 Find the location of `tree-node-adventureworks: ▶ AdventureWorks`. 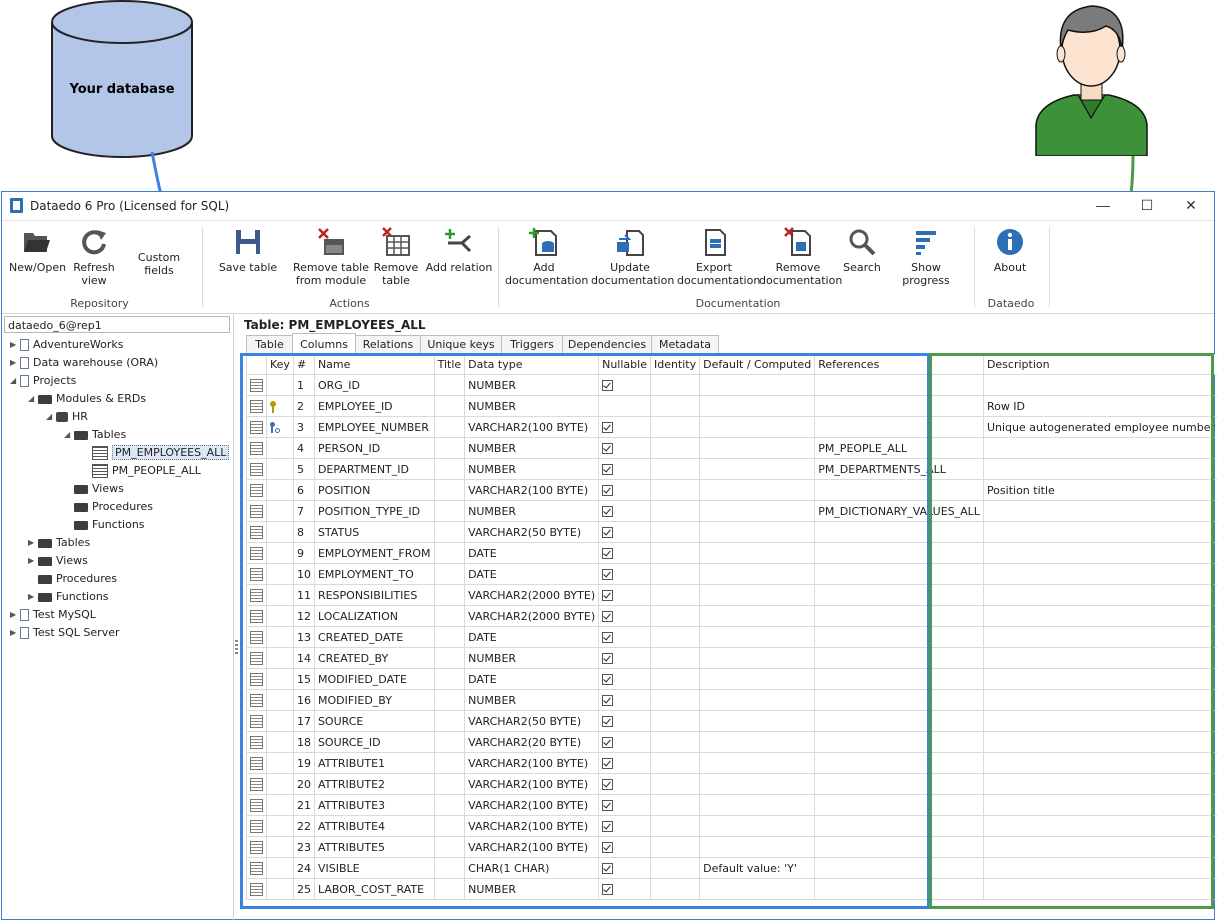

tree-node-adventureworks: ▶ AdventureWorks is located at coordinates (66, 345).